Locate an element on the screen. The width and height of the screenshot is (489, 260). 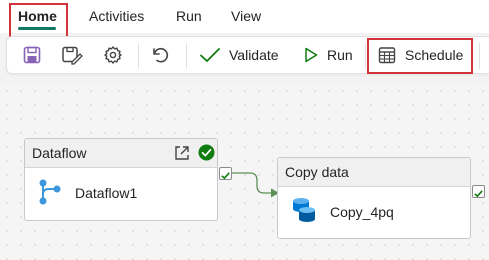
copy-data-activity-node: Copy data Copy_4pq is located at coordinates (374, 198).